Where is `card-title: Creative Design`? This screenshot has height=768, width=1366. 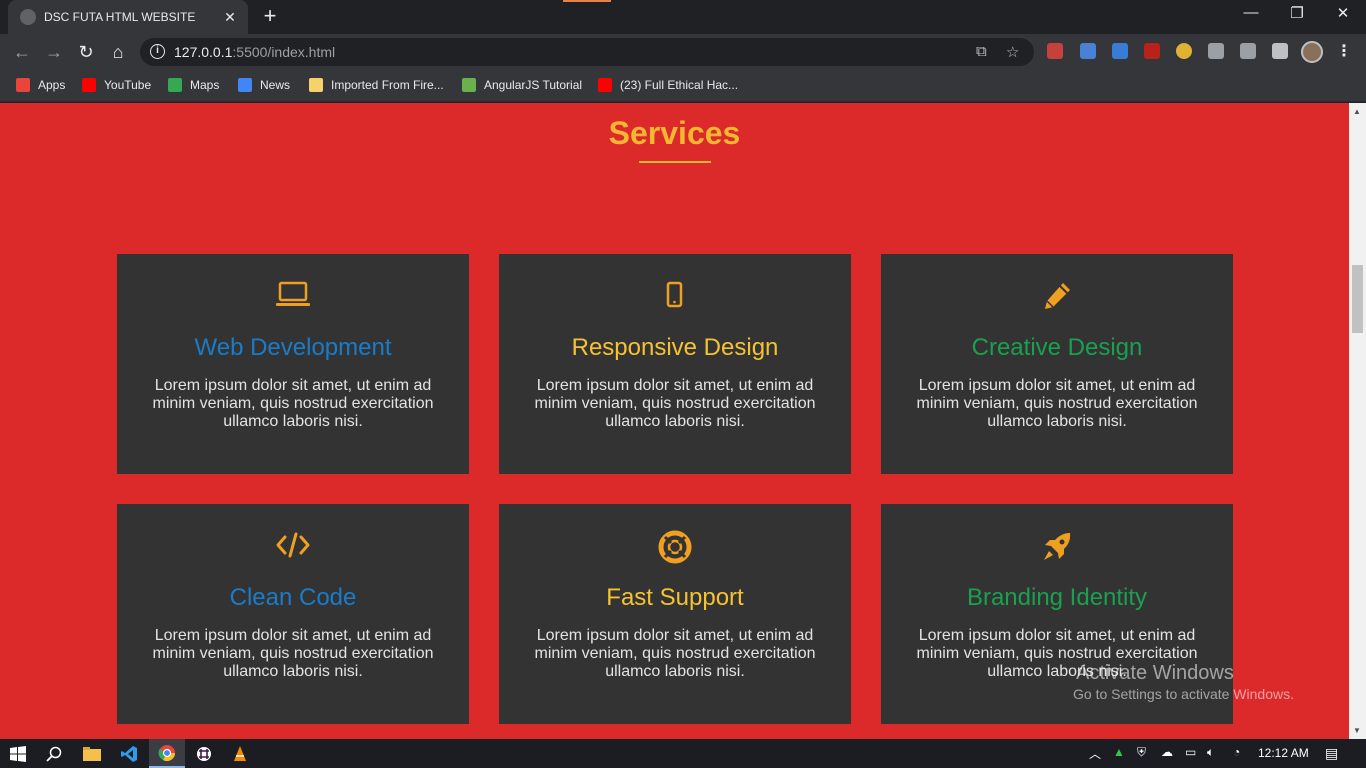
card-title: Creative Design is located at coordinates (1057, 347).